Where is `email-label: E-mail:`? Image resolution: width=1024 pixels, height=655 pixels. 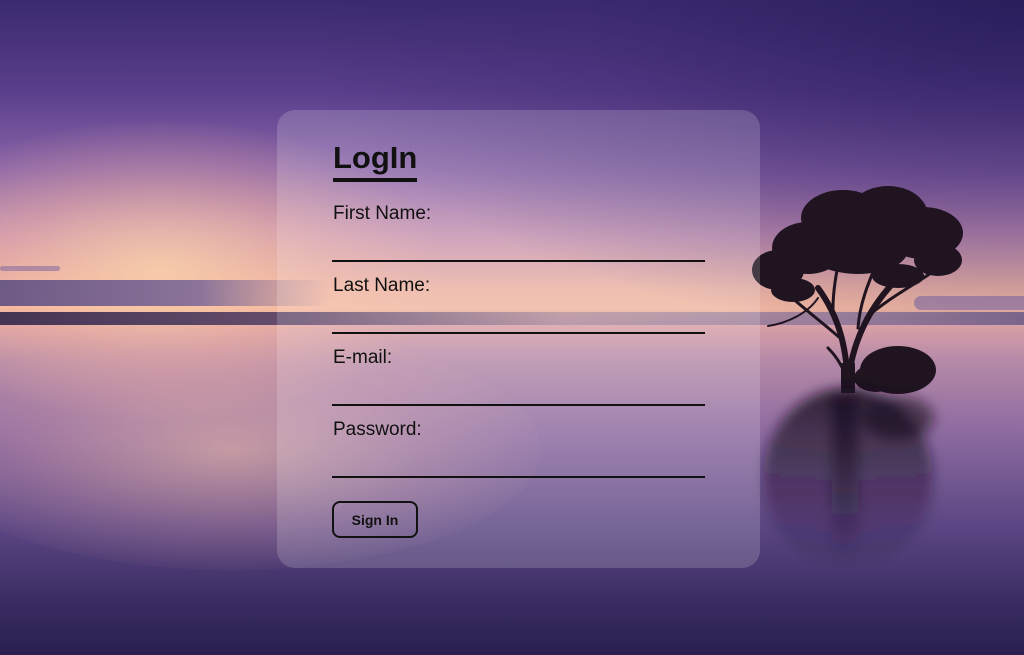 email-label: E-mail: is located at coordinates (363, 357).